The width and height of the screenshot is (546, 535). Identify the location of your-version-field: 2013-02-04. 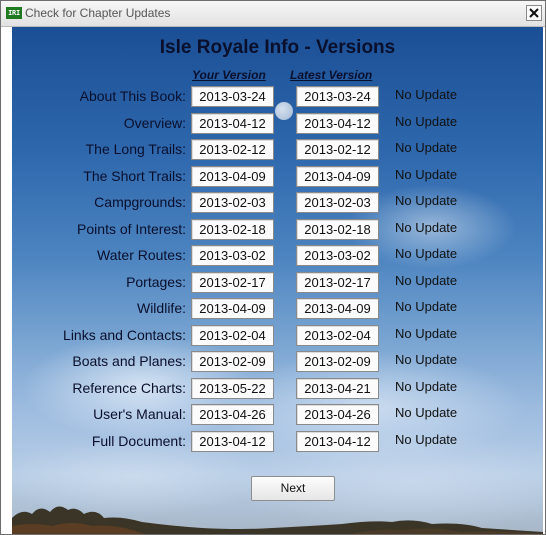
(232, 335).